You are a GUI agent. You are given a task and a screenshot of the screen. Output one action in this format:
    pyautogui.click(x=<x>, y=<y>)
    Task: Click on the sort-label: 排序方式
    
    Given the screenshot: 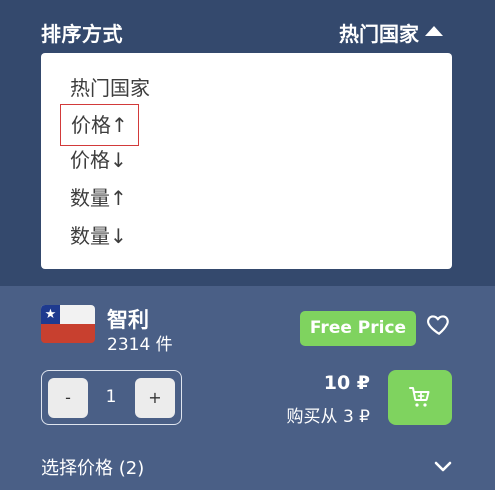 What is the action you would take?
    pyautogui.click(x=82, y=34)
    